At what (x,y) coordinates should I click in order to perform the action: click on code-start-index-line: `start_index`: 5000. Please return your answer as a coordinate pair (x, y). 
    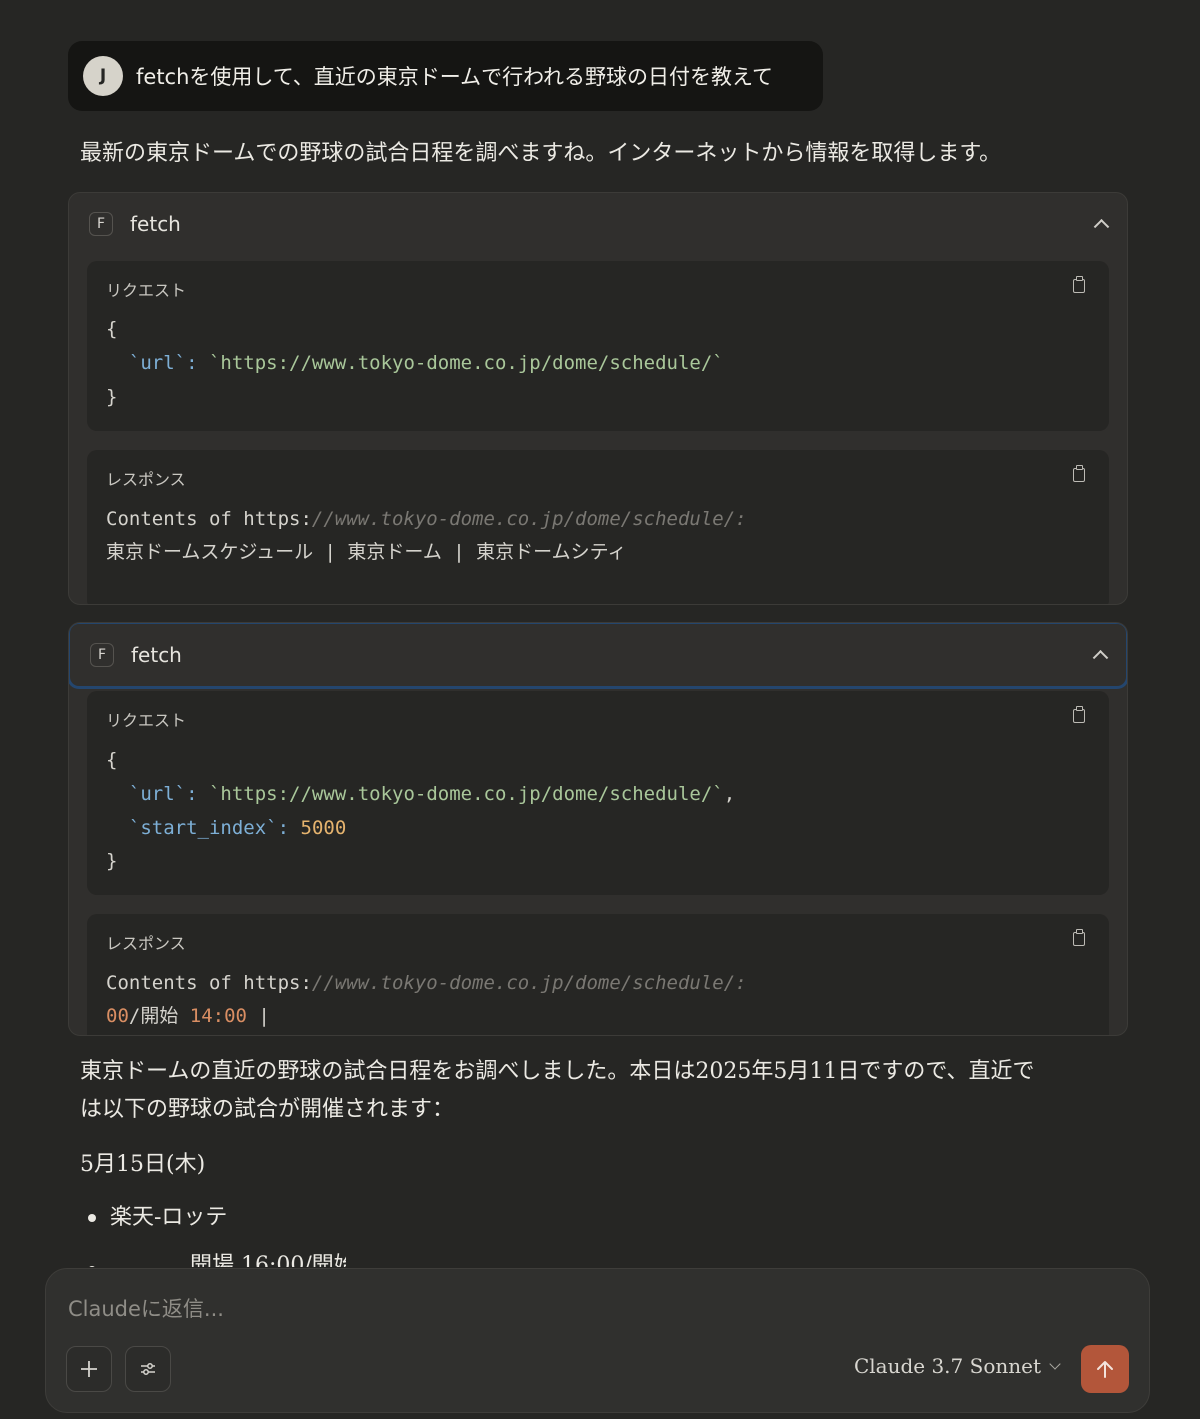
    Looking at the image, I should click on (237, 828).